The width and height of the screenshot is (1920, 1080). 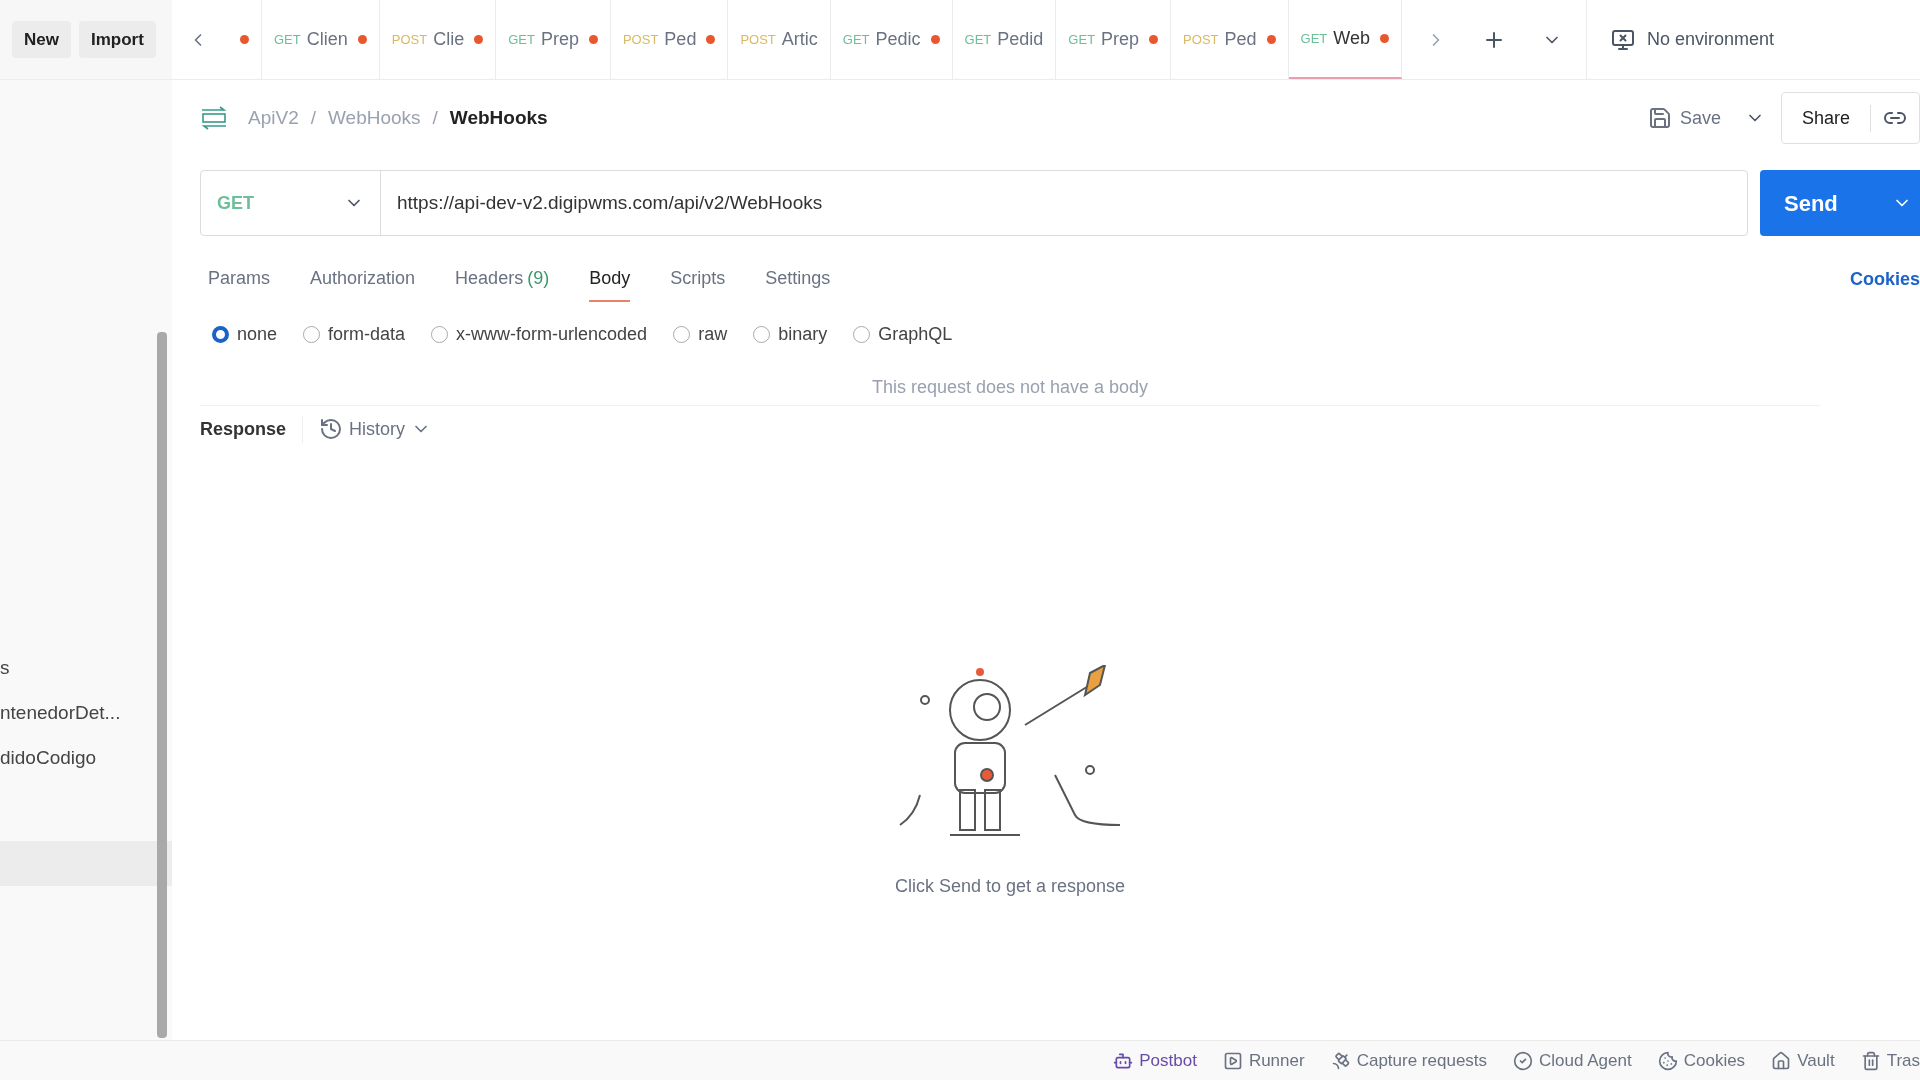 What do you see at coordinates (239, 279) in the screenshot?
I see `request-option-tab: Params` at bounding box center [239, 279].